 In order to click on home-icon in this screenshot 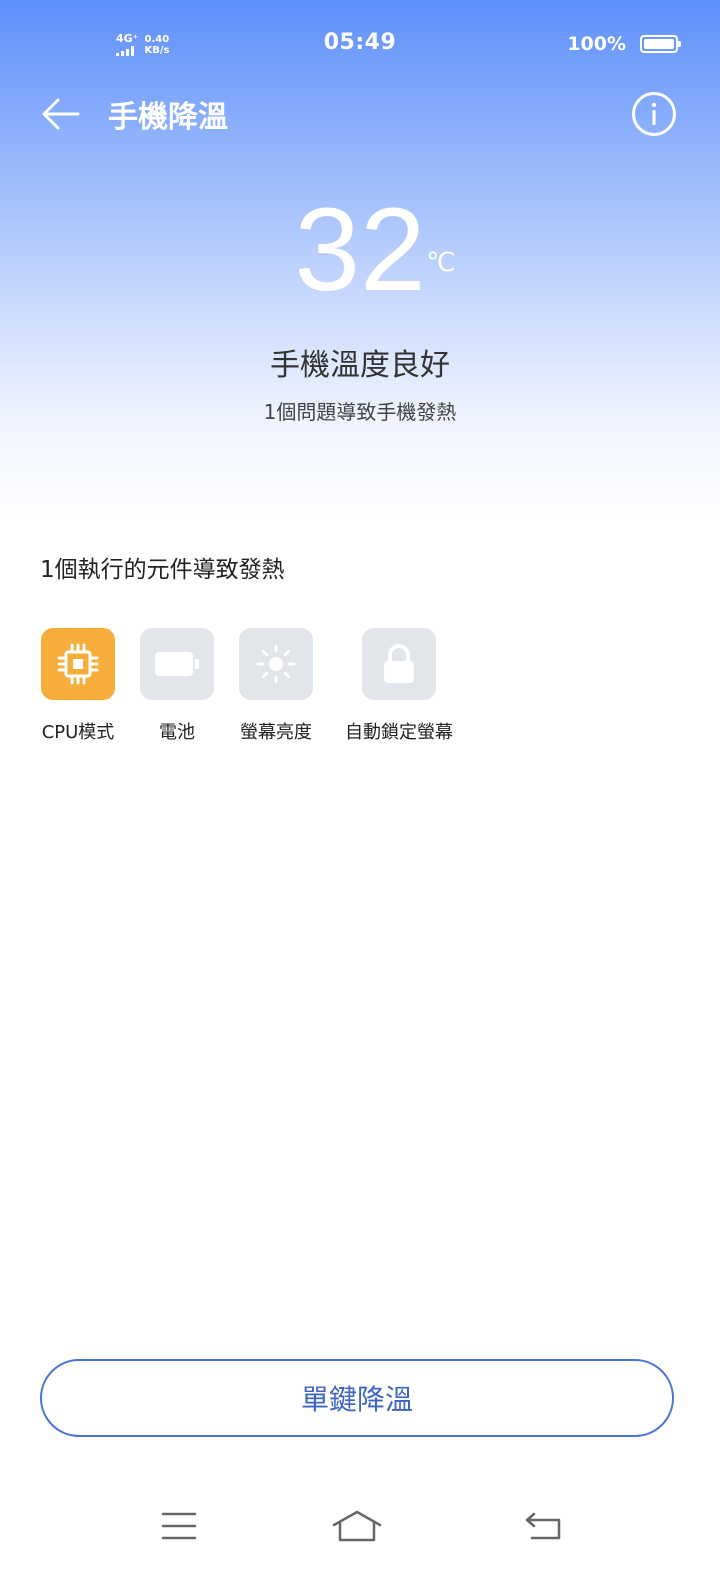, I will do `click(357, 1526)`.